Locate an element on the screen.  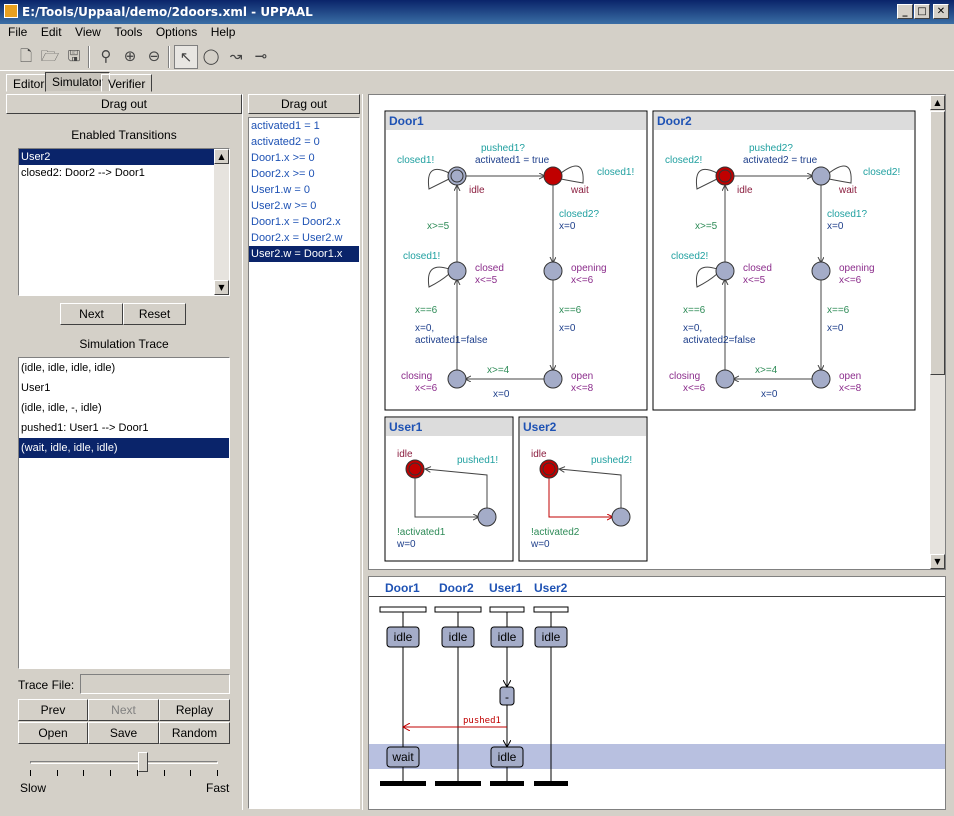
label: closed1! is located at coordinates (421, 256).